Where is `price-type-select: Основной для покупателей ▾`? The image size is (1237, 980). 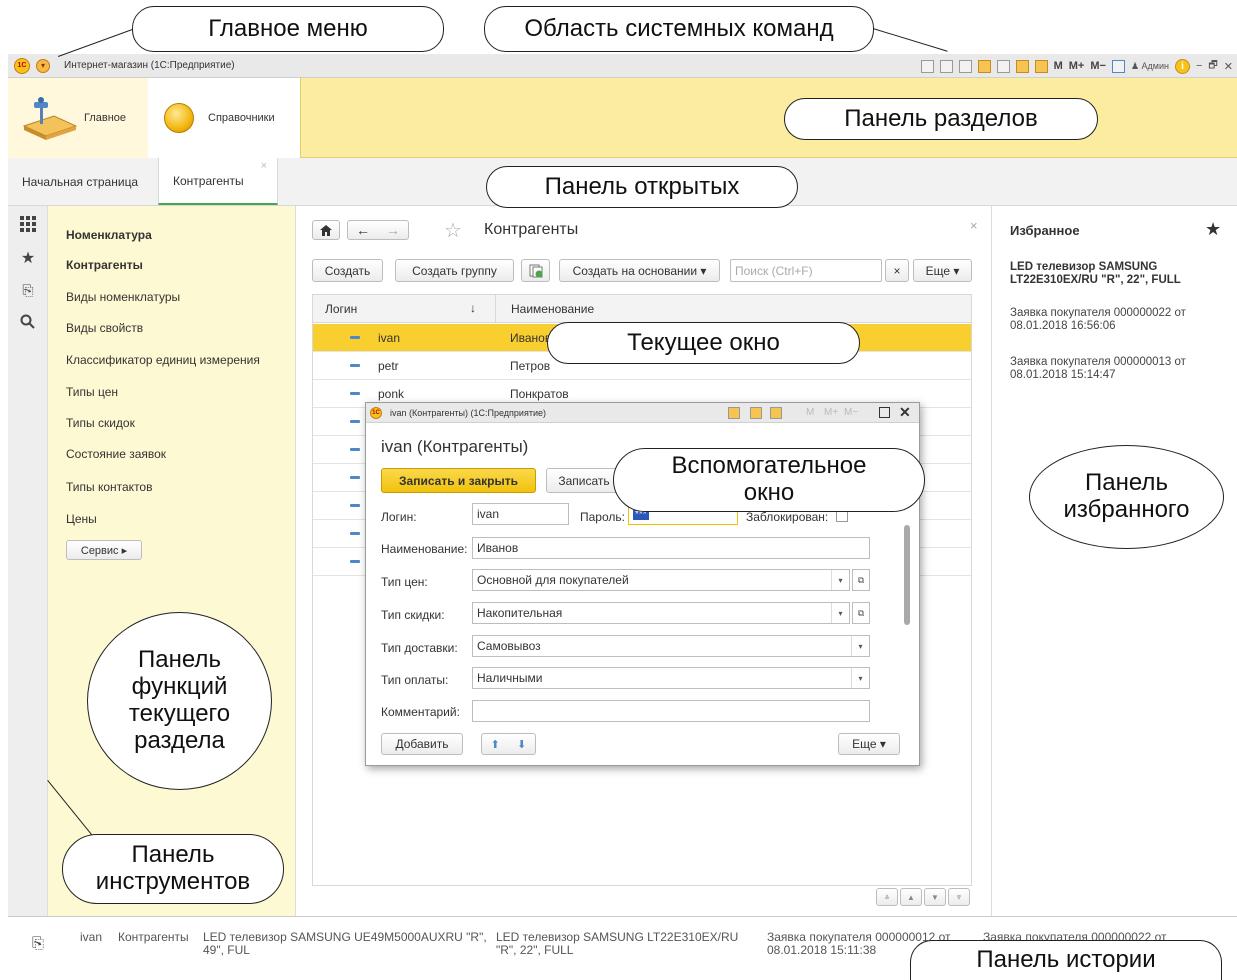 price-type-select: Основной для покупателей ▾ is located at coordinates (661, 580).